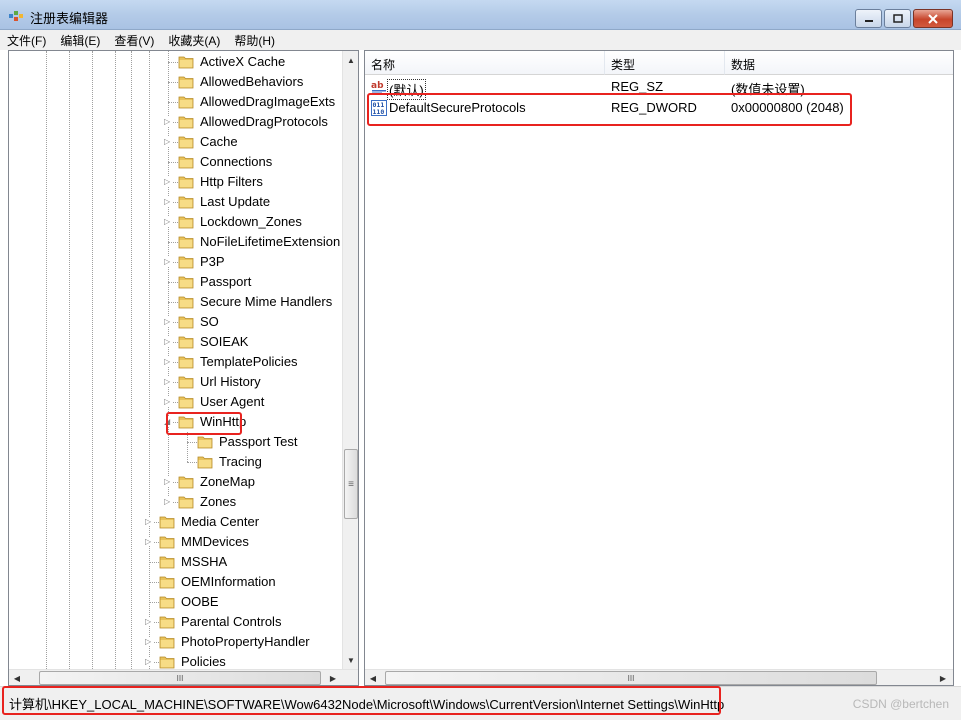  I want to click on tree-node: ▷ Parental Controls, so click(175, 622).